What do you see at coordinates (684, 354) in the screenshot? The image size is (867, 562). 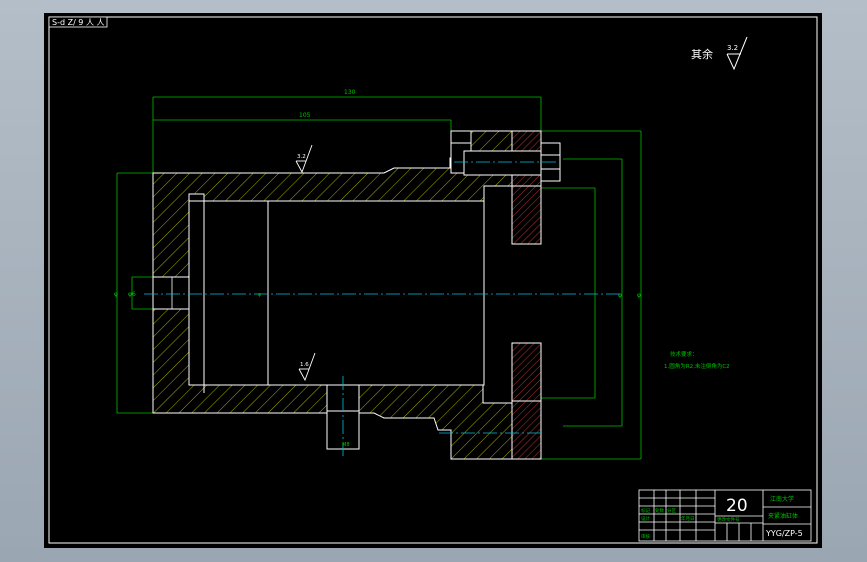 I see `tech-req-title: 技术要求：` at bounding box center [684, 354].